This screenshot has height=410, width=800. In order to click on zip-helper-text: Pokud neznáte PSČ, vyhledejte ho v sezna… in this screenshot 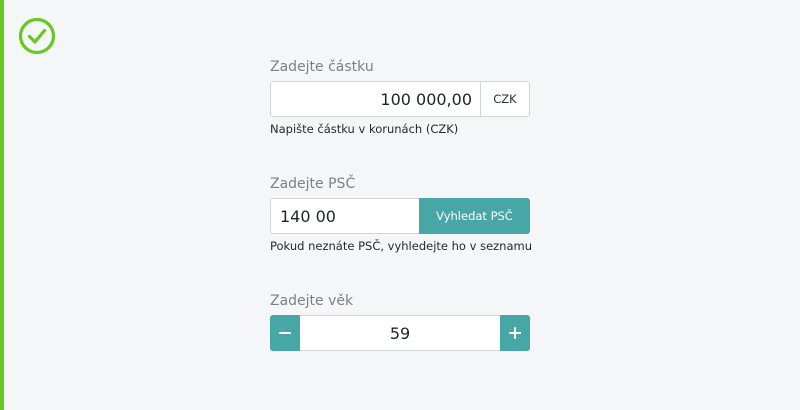, I will do `click(401, 246)`.